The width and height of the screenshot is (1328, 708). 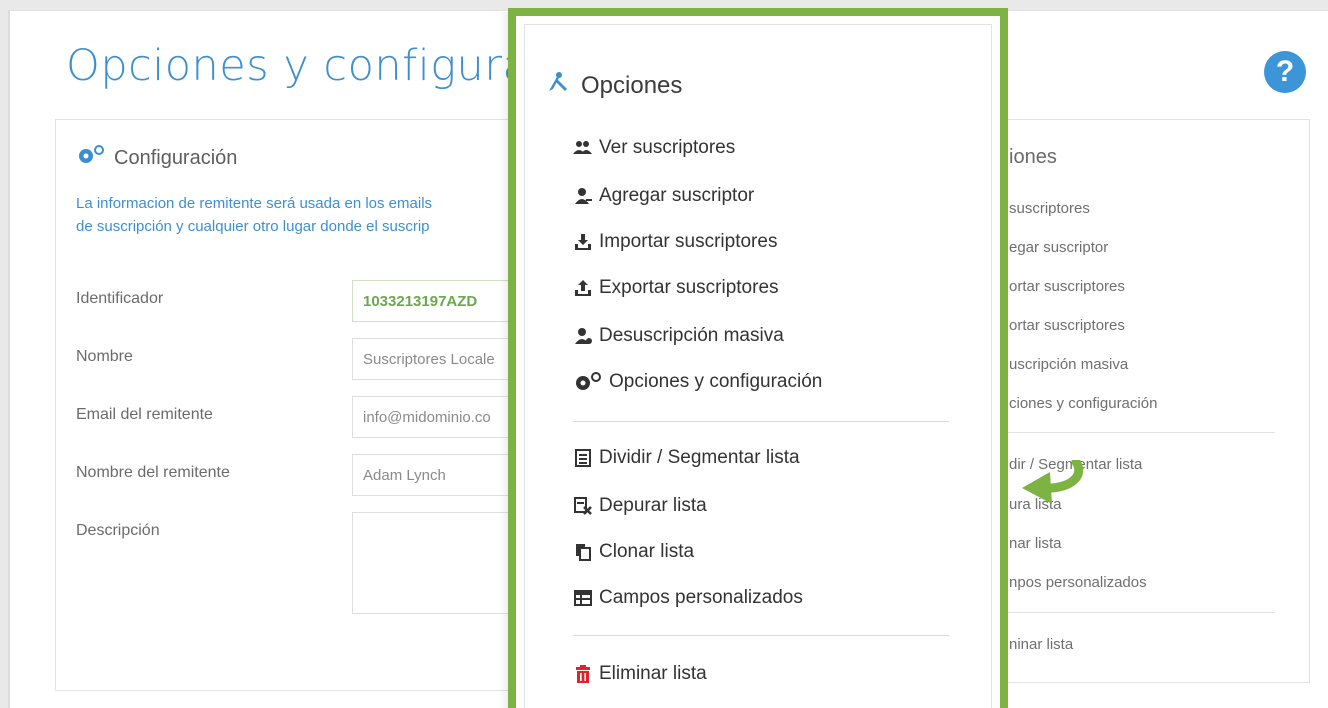 I want to click on options-link: npos personalizados, so click(x=1078, y=582).